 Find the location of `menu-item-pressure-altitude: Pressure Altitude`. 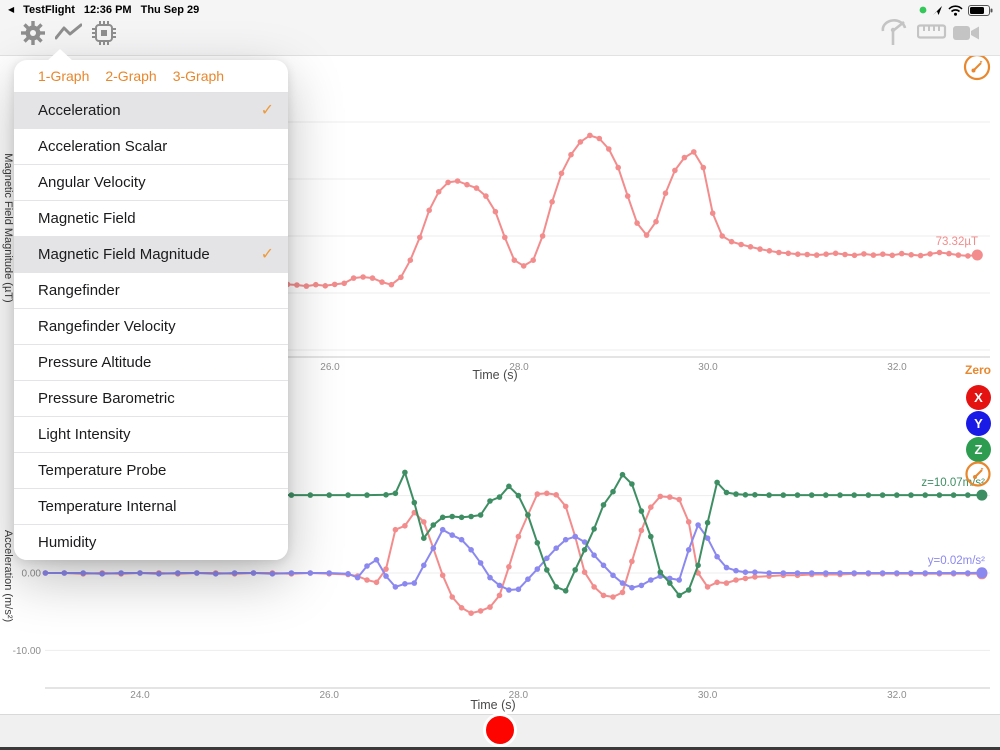

menu-item-pressure-altitude: Pressure Altitude is located at coordinates (151, 363).